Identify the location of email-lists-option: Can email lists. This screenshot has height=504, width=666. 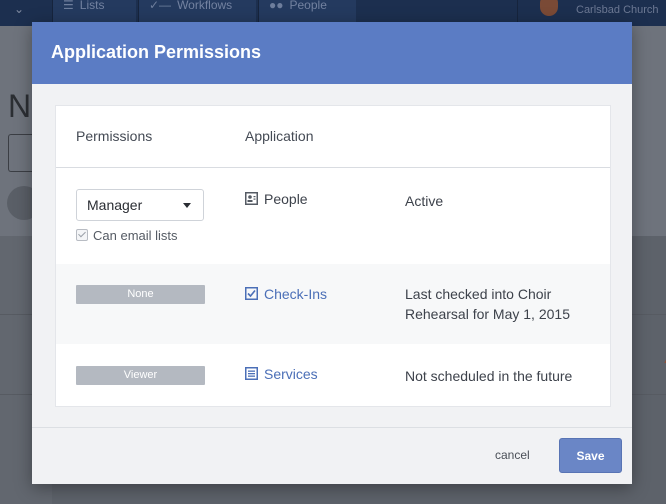
(127, 235).